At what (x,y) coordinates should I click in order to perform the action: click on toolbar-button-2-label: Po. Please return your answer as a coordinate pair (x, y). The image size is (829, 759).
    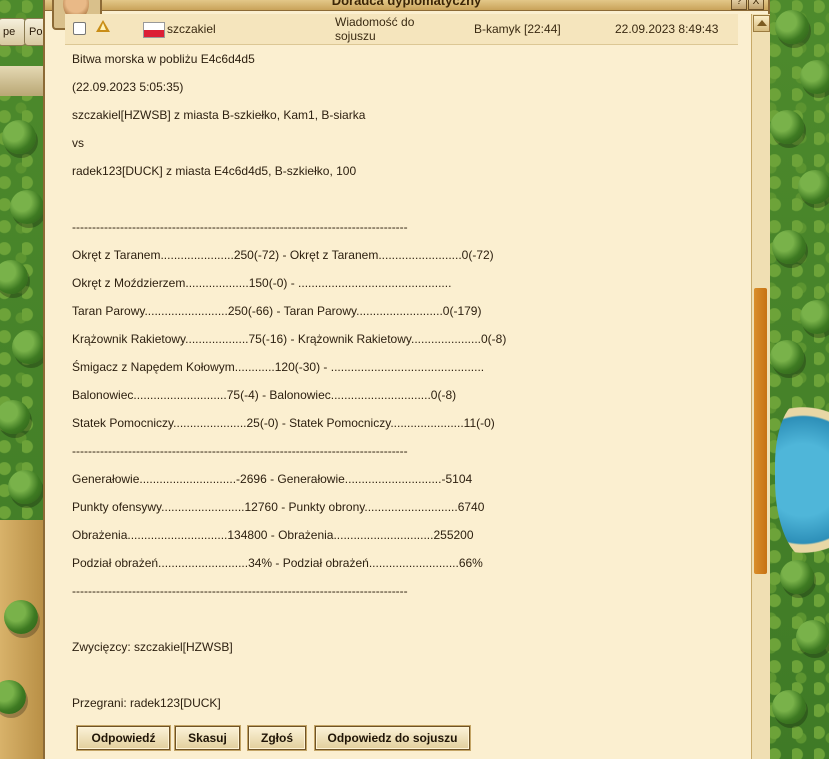
    Looking at the image, I should click on (36, 32).